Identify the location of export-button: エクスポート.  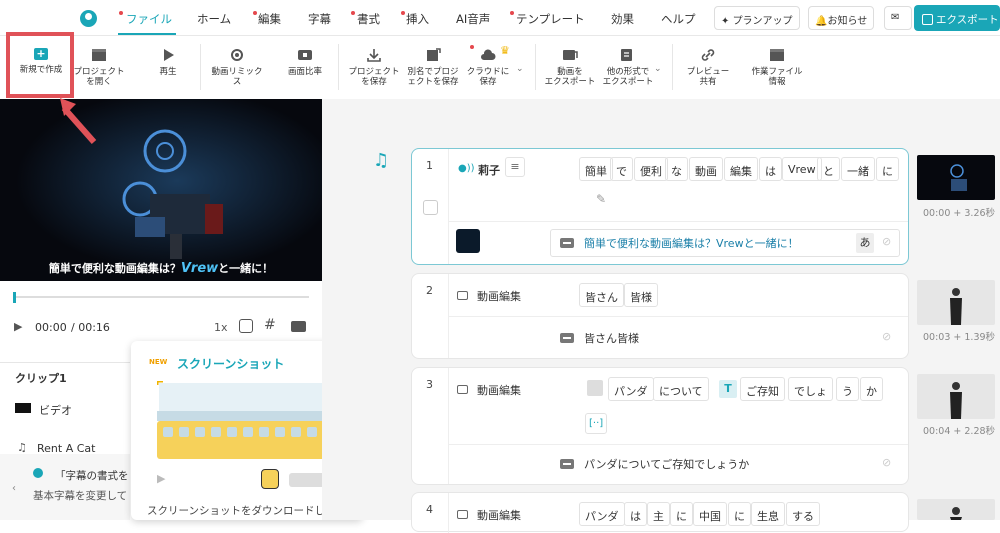
(957, 18).